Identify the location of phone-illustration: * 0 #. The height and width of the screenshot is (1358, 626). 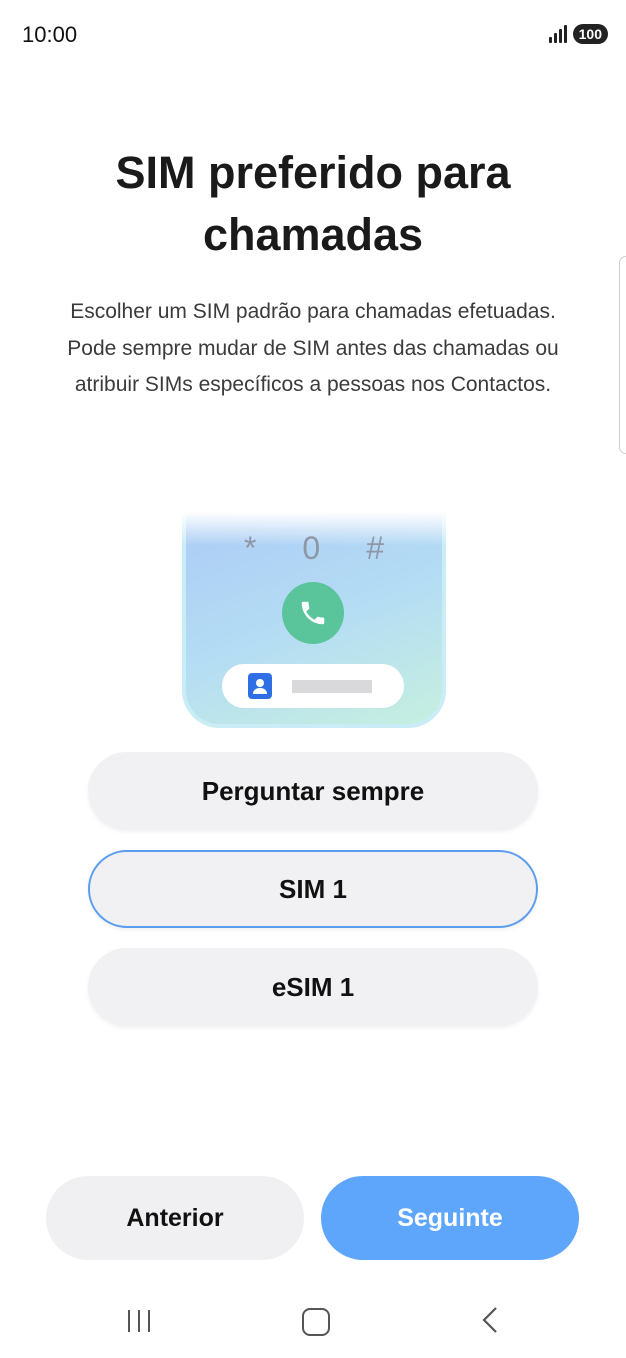
(314, 620).